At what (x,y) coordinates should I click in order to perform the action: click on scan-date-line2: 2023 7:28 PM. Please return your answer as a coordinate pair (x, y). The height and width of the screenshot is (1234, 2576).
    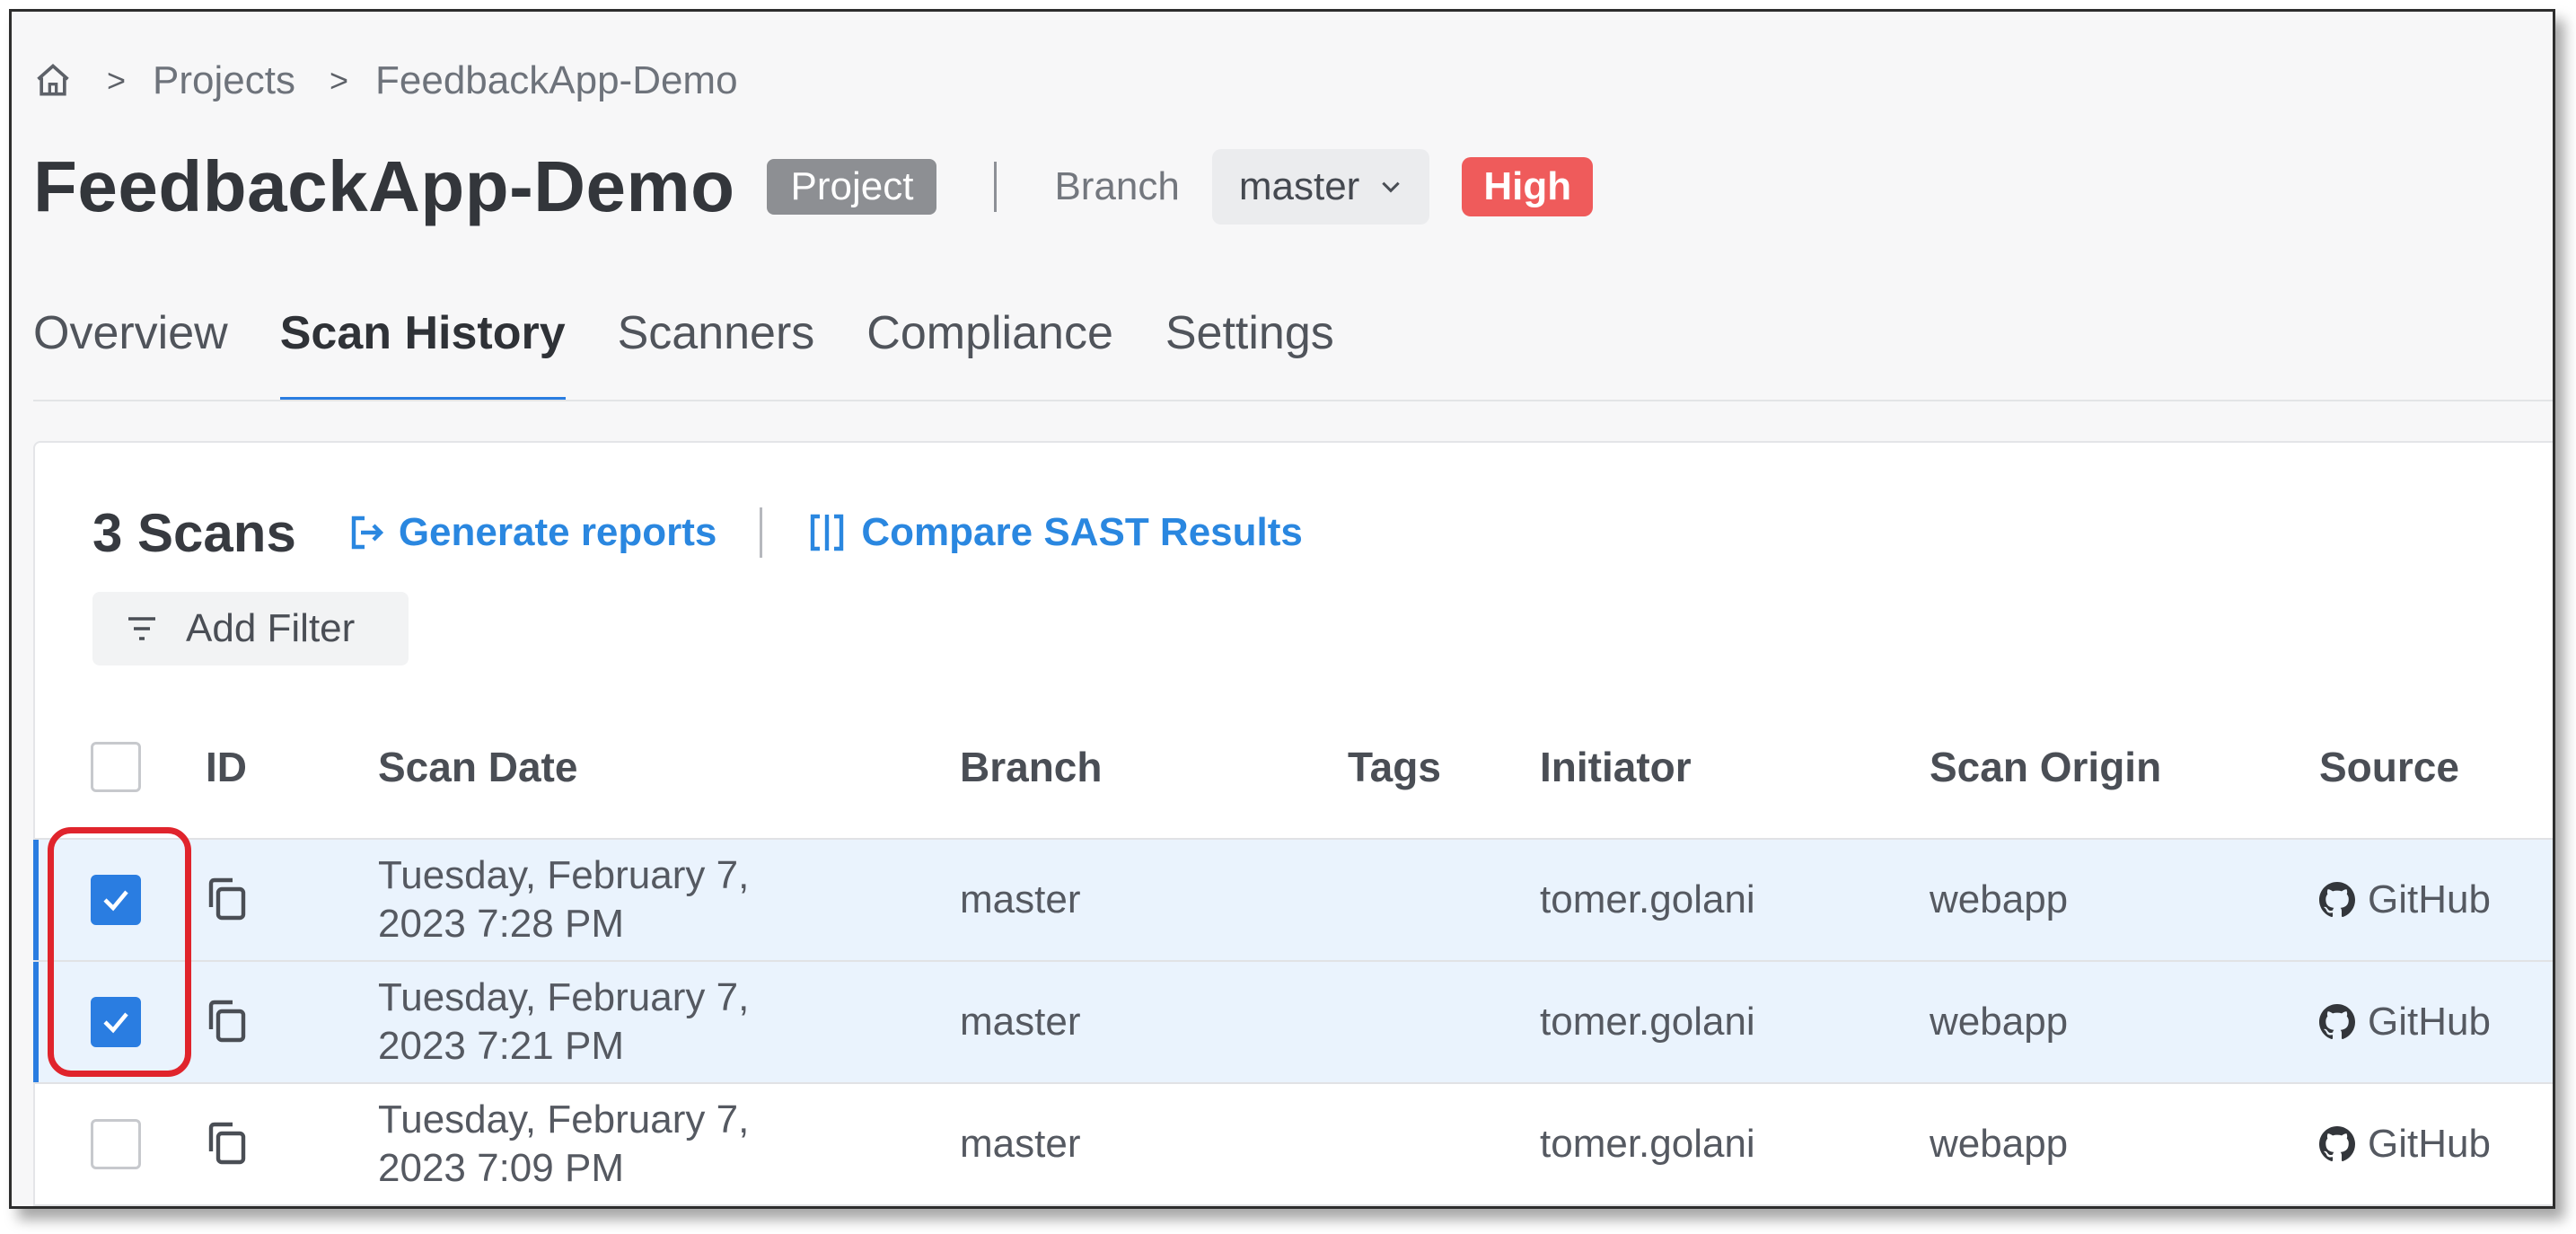
    Looking at the image, I should click on (501, 924).